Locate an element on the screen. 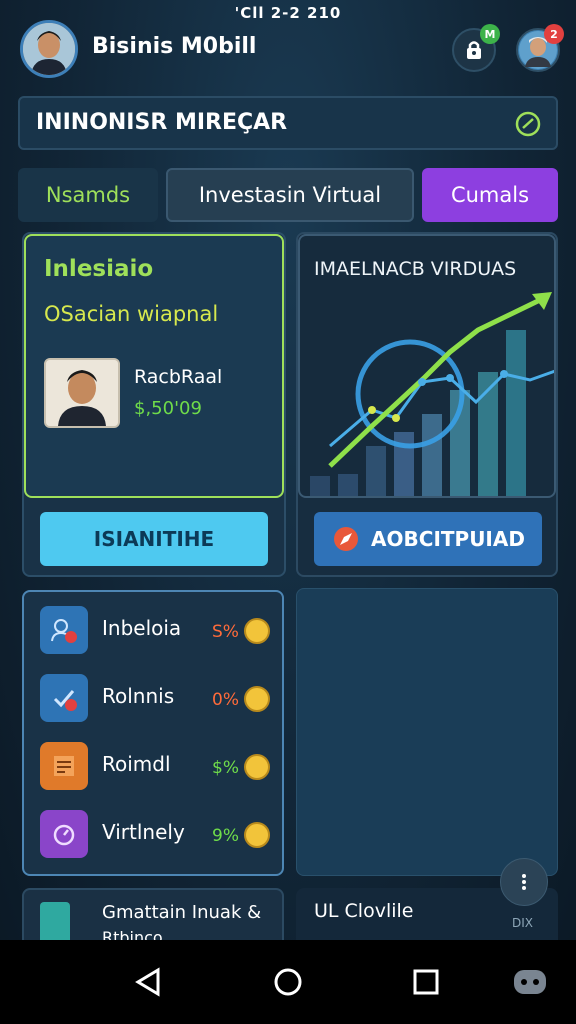 The image size is (576, 1024). card-subtitle: OSacian wiapnal is located at coordinates (131, 314).